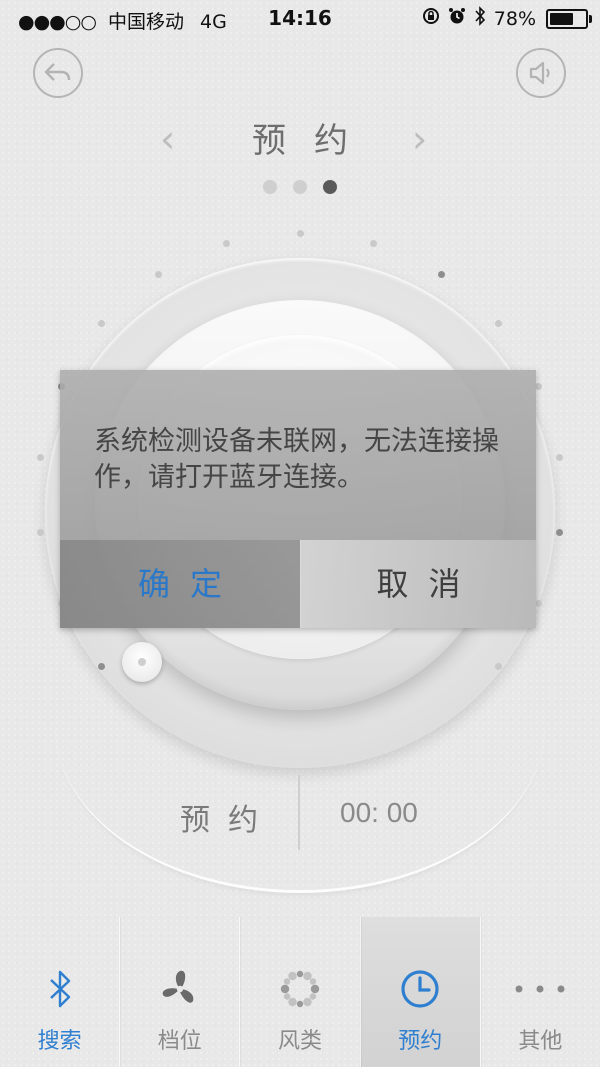 Image resolution: width=600 pixels, height=1067 pixels. I want to click on dial-handle, so click(142, 662).